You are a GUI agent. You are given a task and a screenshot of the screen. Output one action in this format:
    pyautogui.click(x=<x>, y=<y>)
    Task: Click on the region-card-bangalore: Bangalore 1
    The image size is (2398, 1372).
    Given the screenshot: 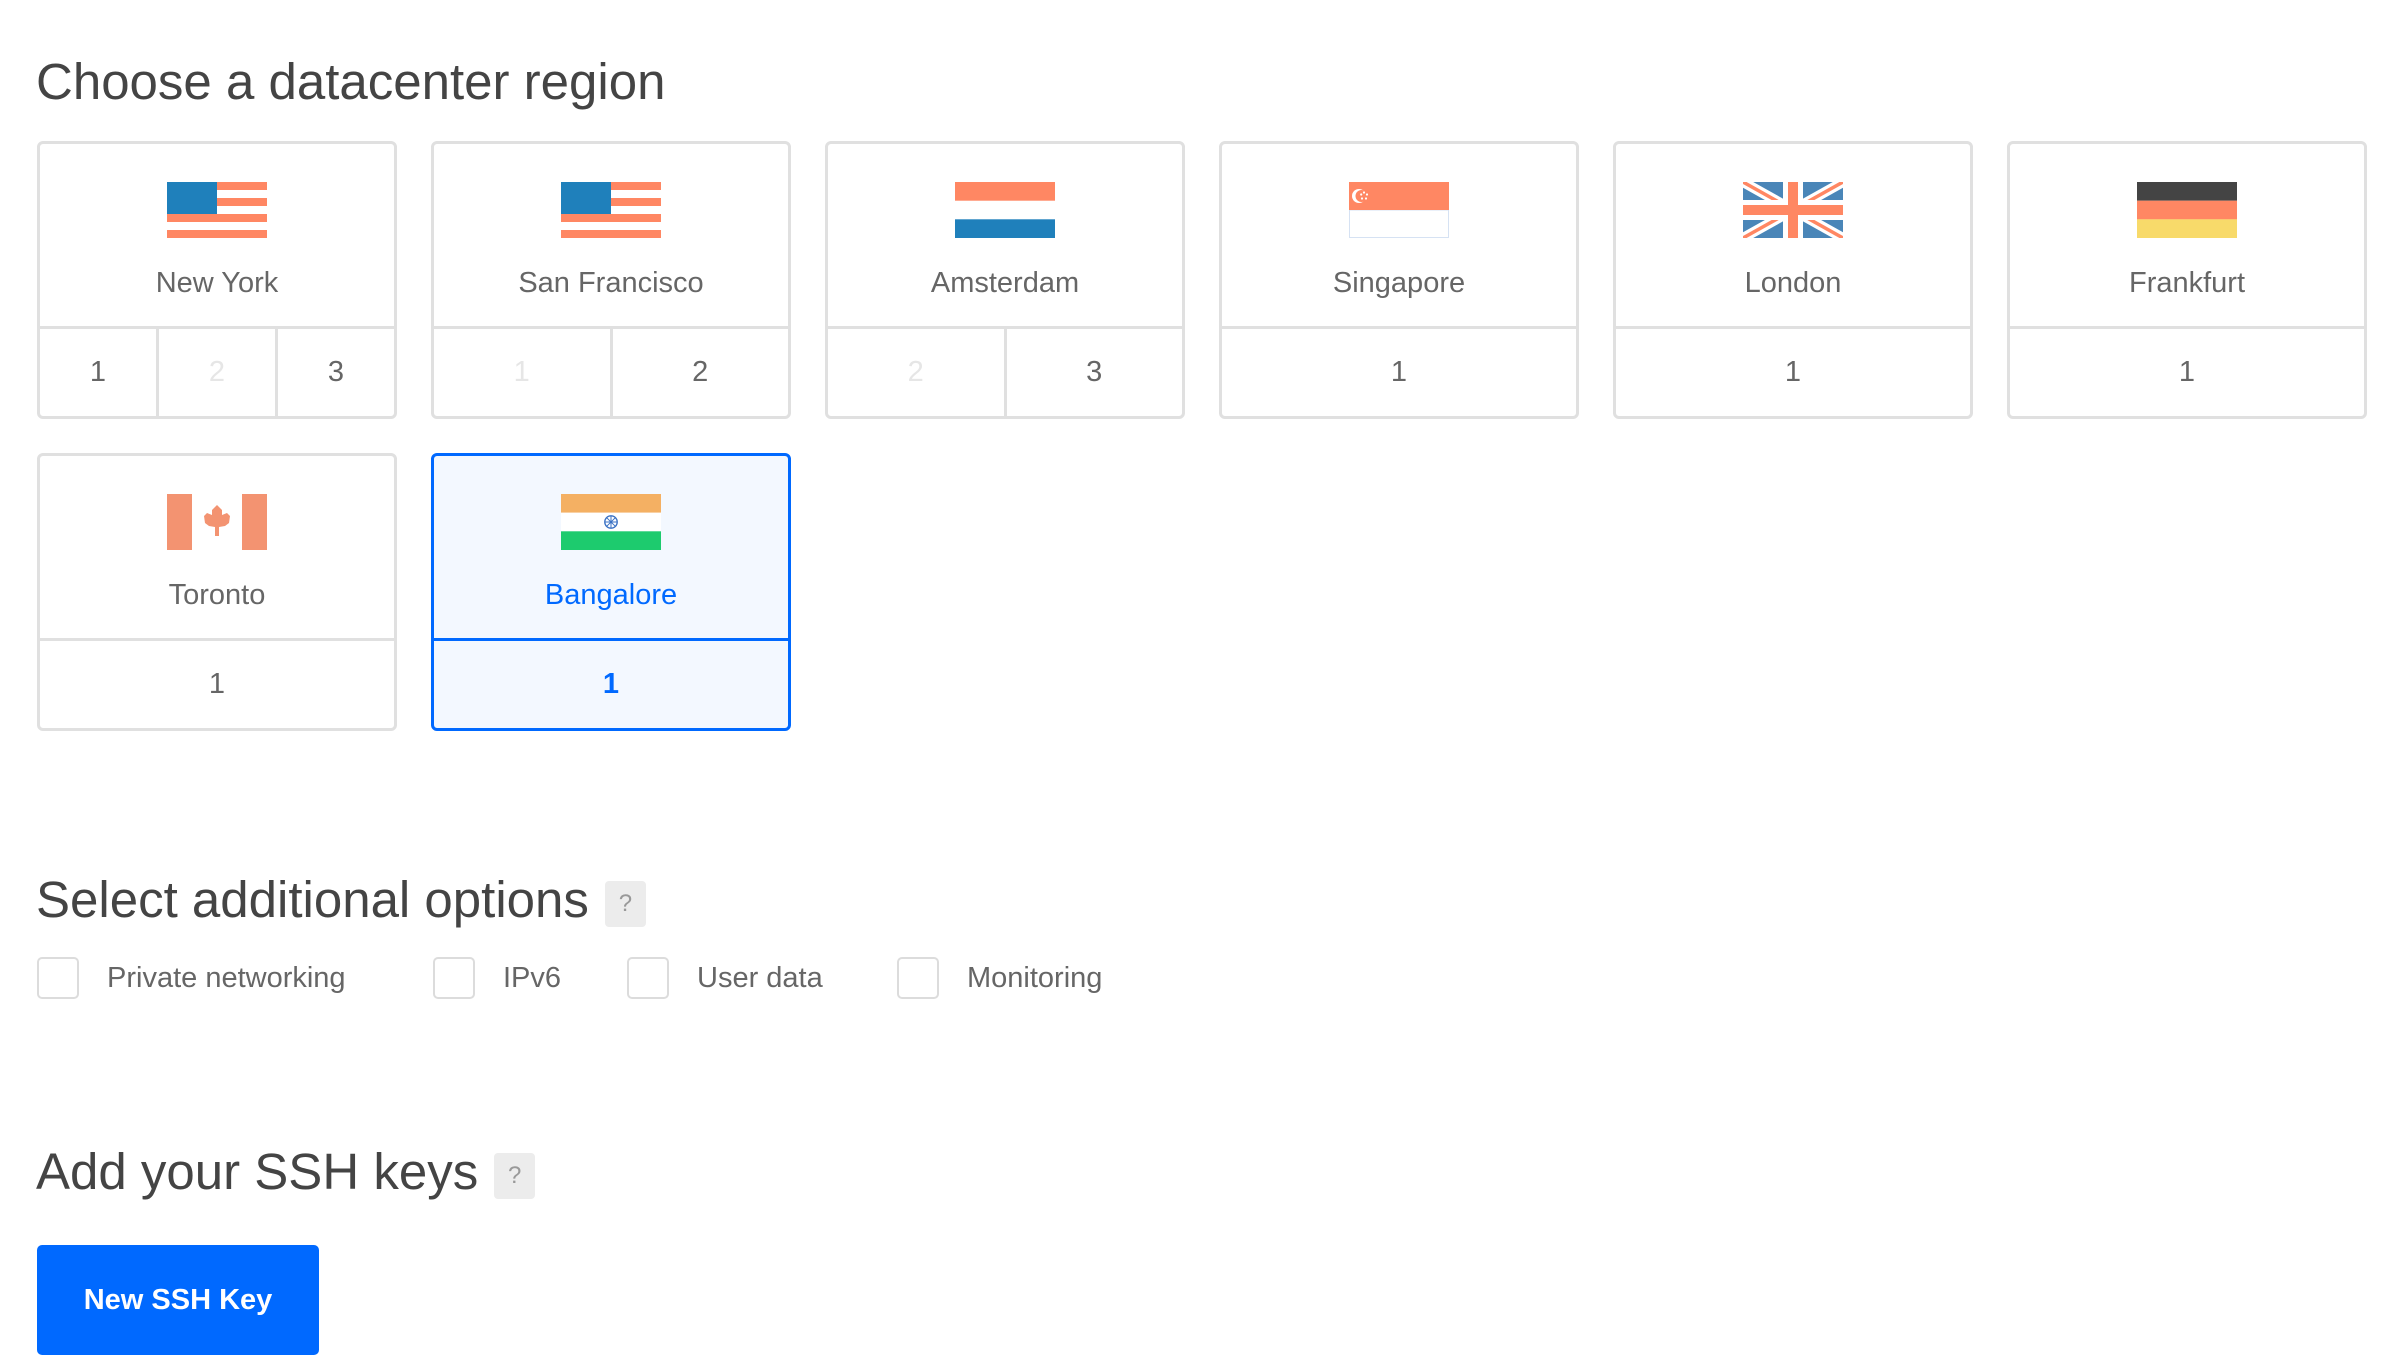 What is the action you would take?
    pyautogui.click(x=611, y=592)
    